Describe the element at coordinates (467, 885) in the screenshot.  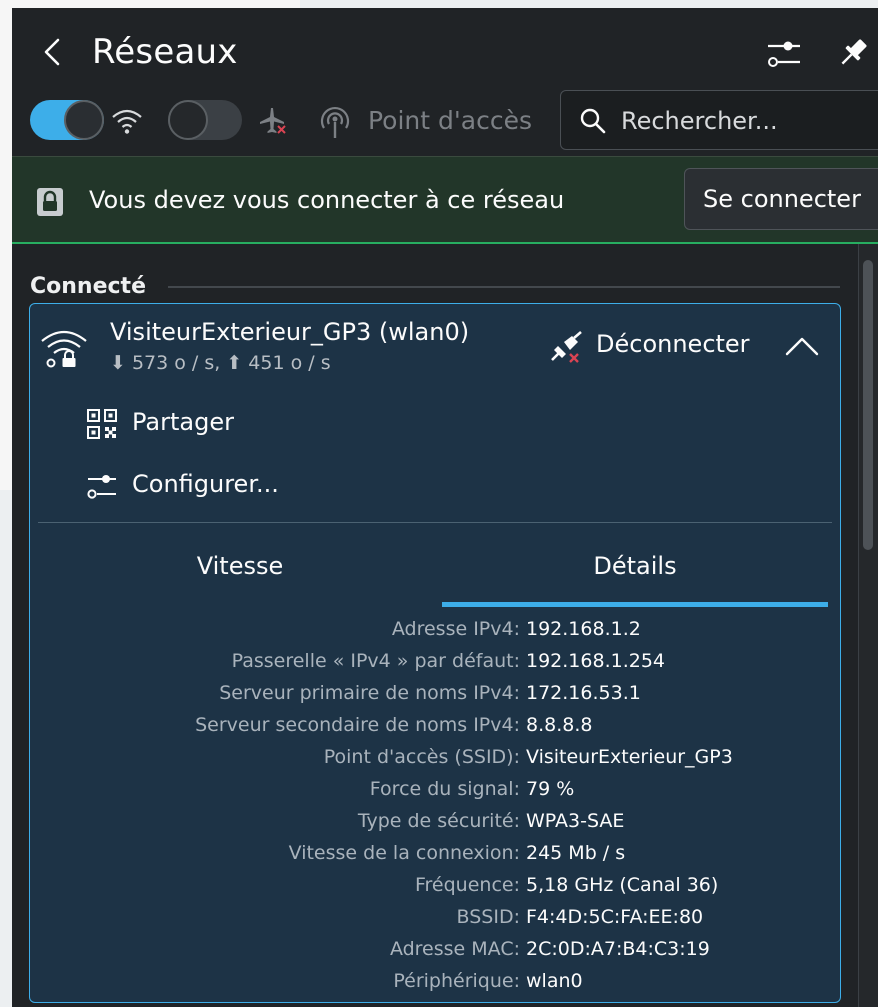
I see `detail-label: Fréquence:` at that location.